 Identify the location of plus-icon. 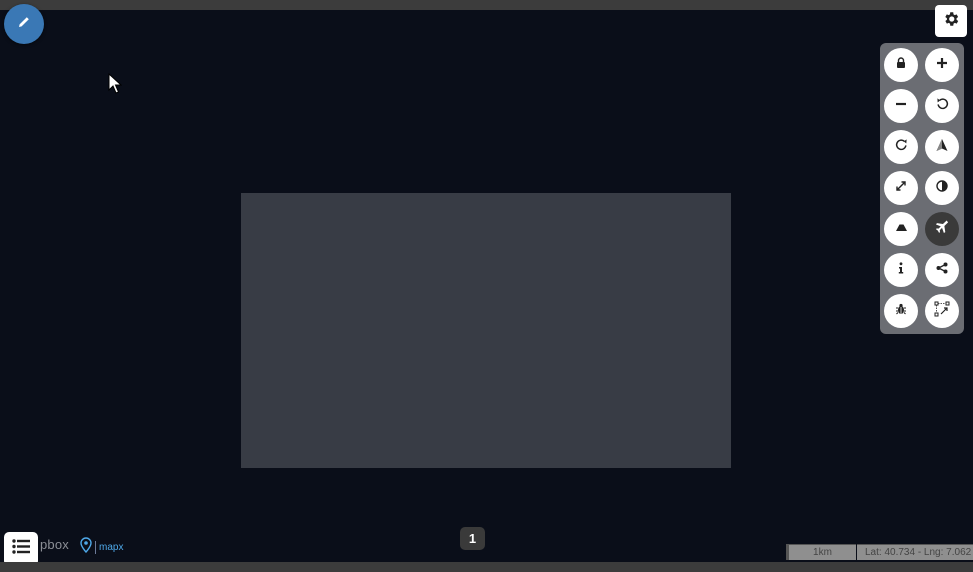
(942, 65).